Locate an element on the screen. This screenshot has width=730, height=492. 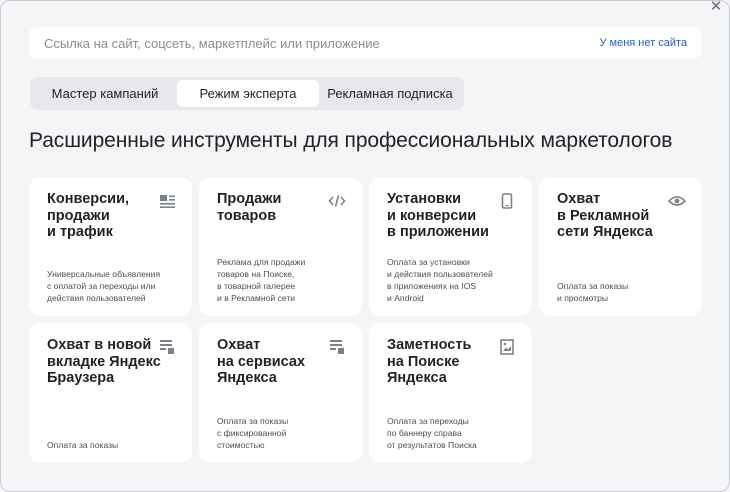
card-title: Охват в новой вкладке Яндекс Браузера is located at coordinates (104, 361).